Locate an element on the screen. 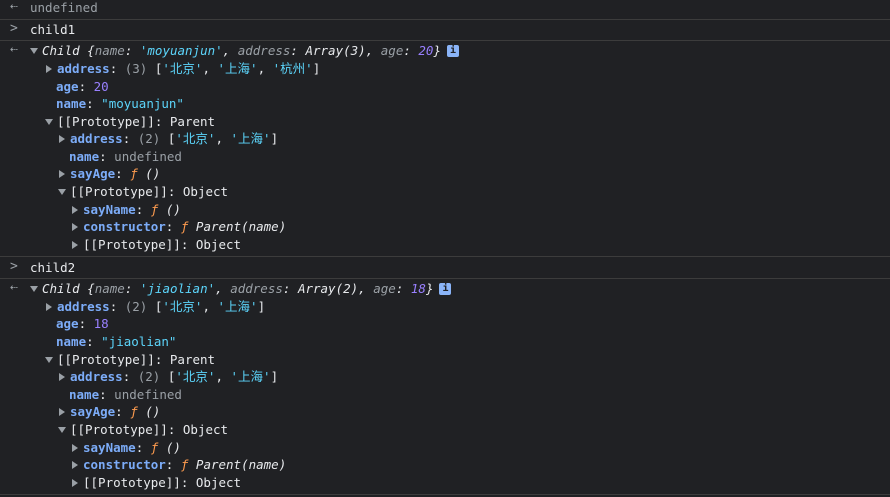  input-command: child1 is located at coordinates (53, 29).